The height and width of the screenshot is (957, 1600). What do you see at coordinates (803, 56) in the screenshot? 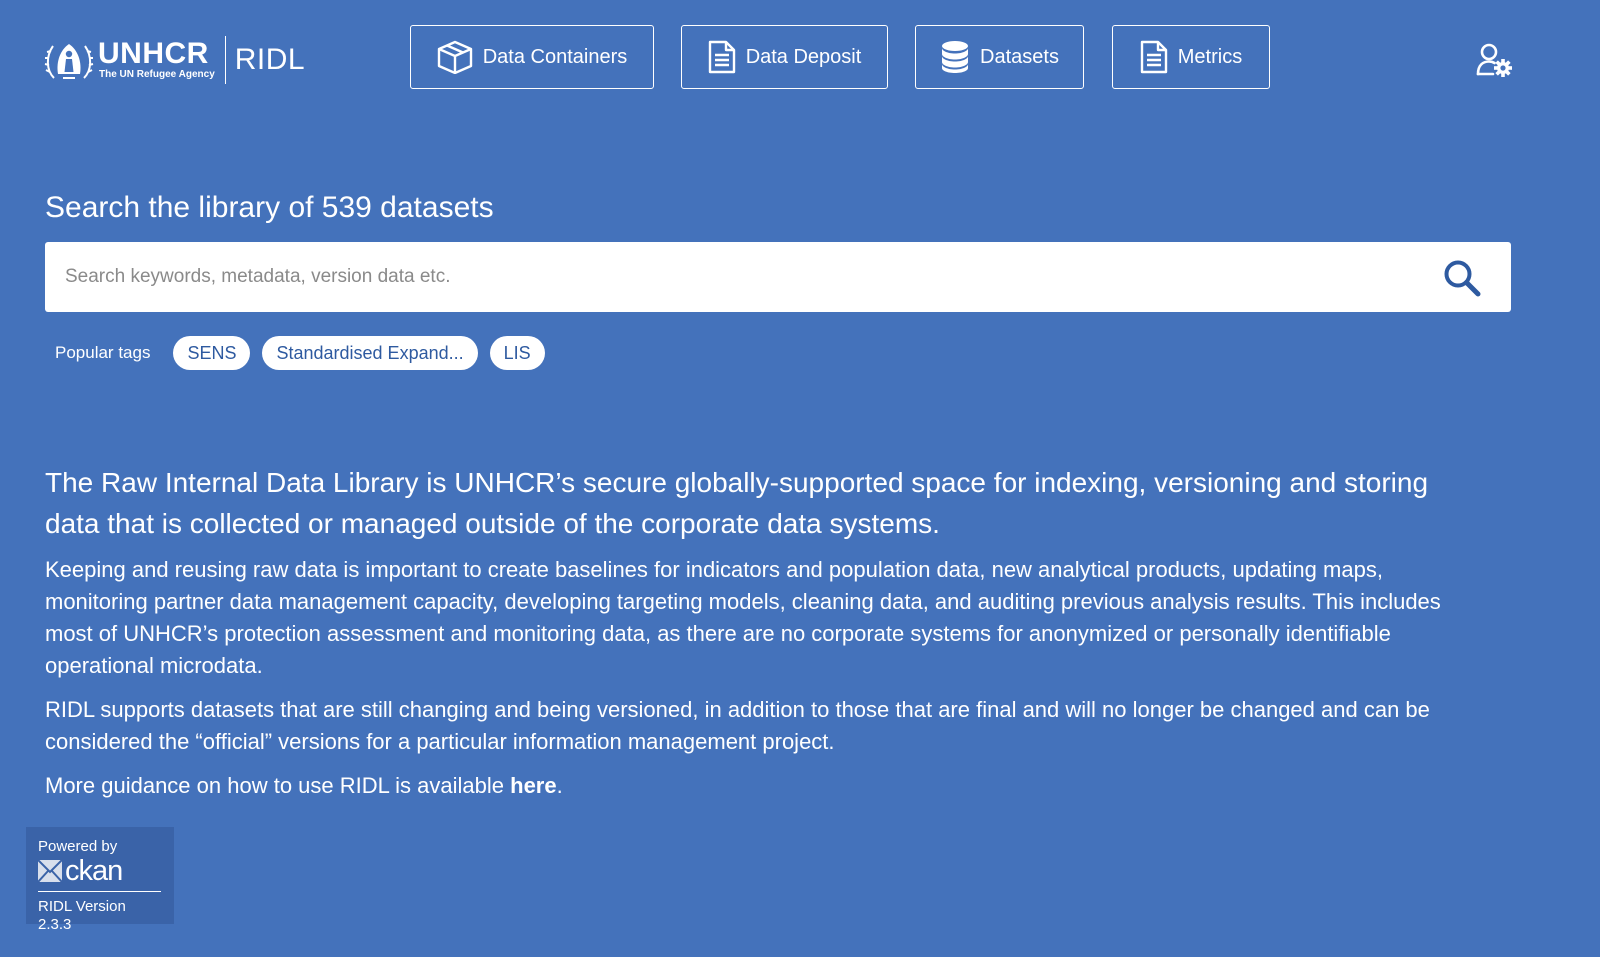
I see `nav-label: Data Deposit` at bounding box center [803, 56].